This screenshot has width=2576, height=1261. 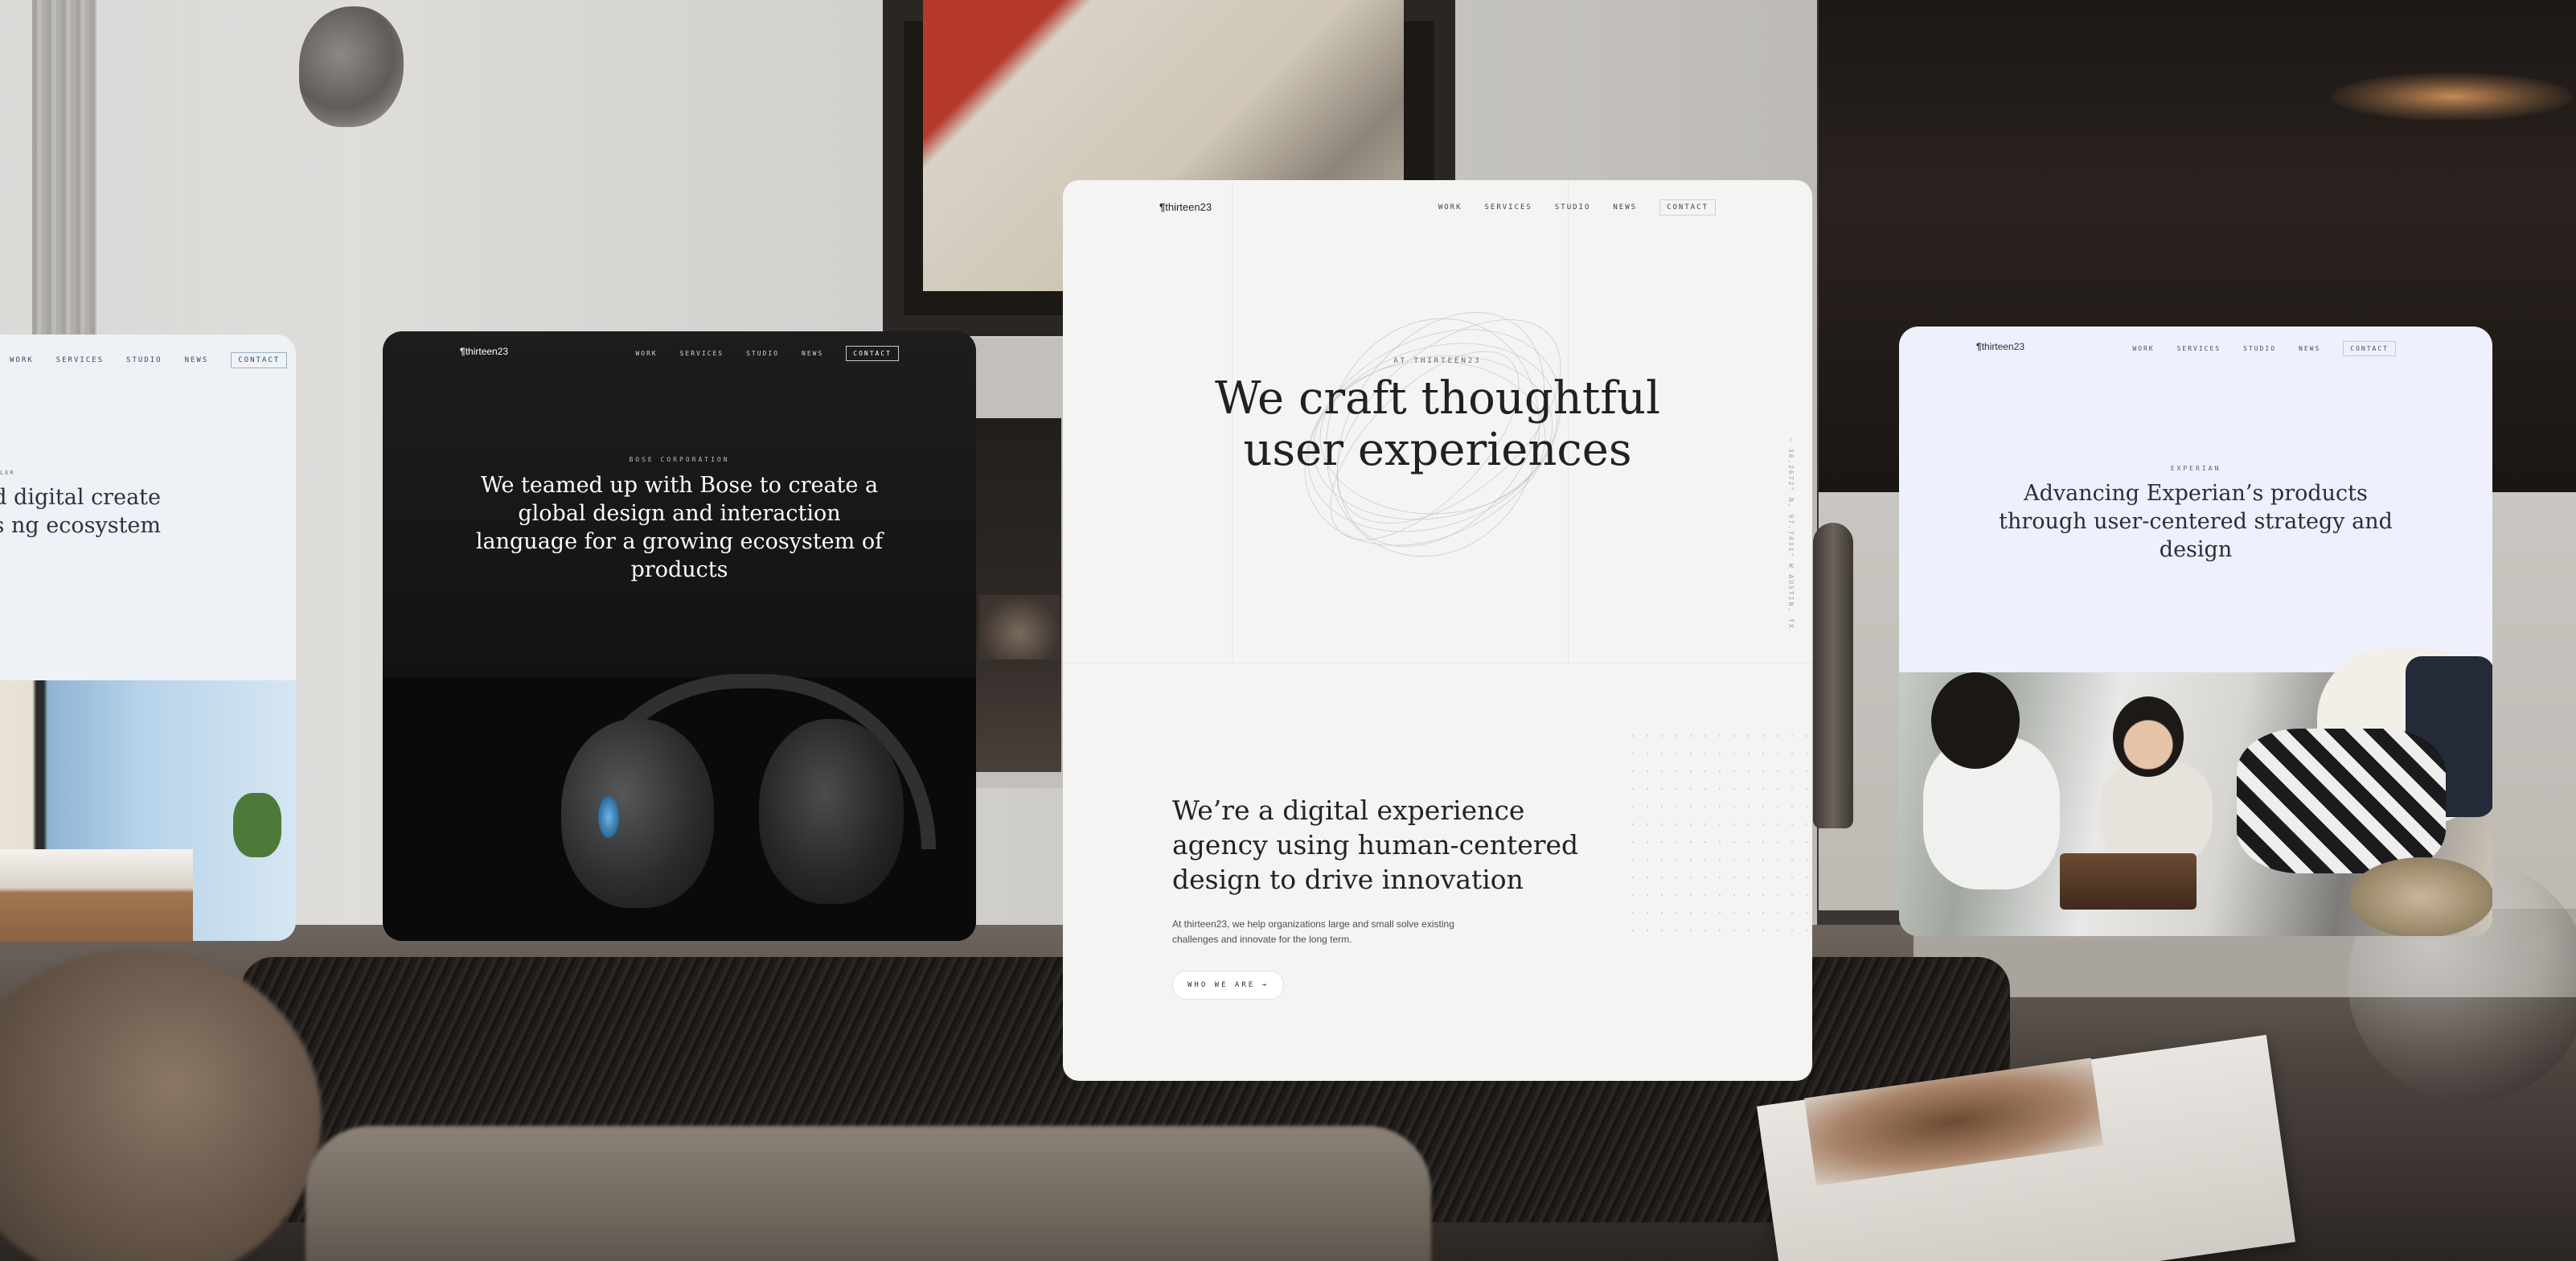 What do you see at coordinates (8, 473) in the screenshot?
I see `kohler-eyebrow: LER` at bounding box center [8, 473].